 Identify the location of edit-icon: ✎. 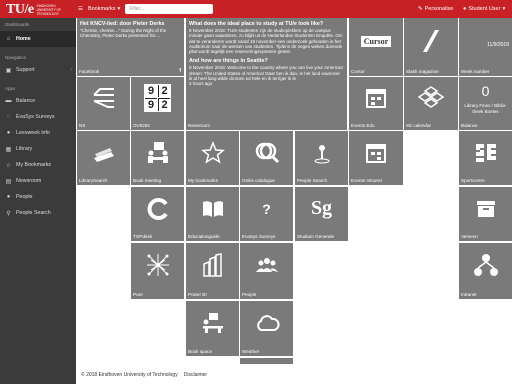
(420, 9).